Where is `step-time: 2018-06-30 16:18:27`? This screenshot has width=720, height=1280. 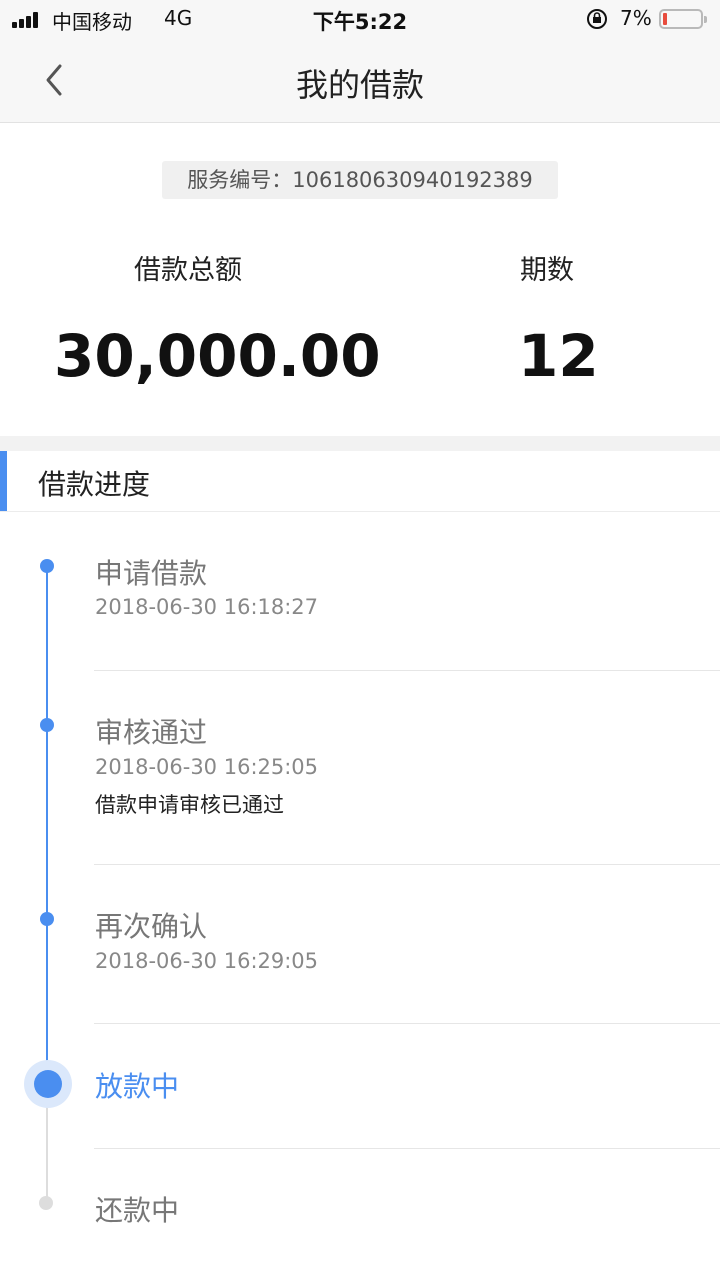 step-time: 2018-06-30 16:18:27 is located at coordinates (207, 607).